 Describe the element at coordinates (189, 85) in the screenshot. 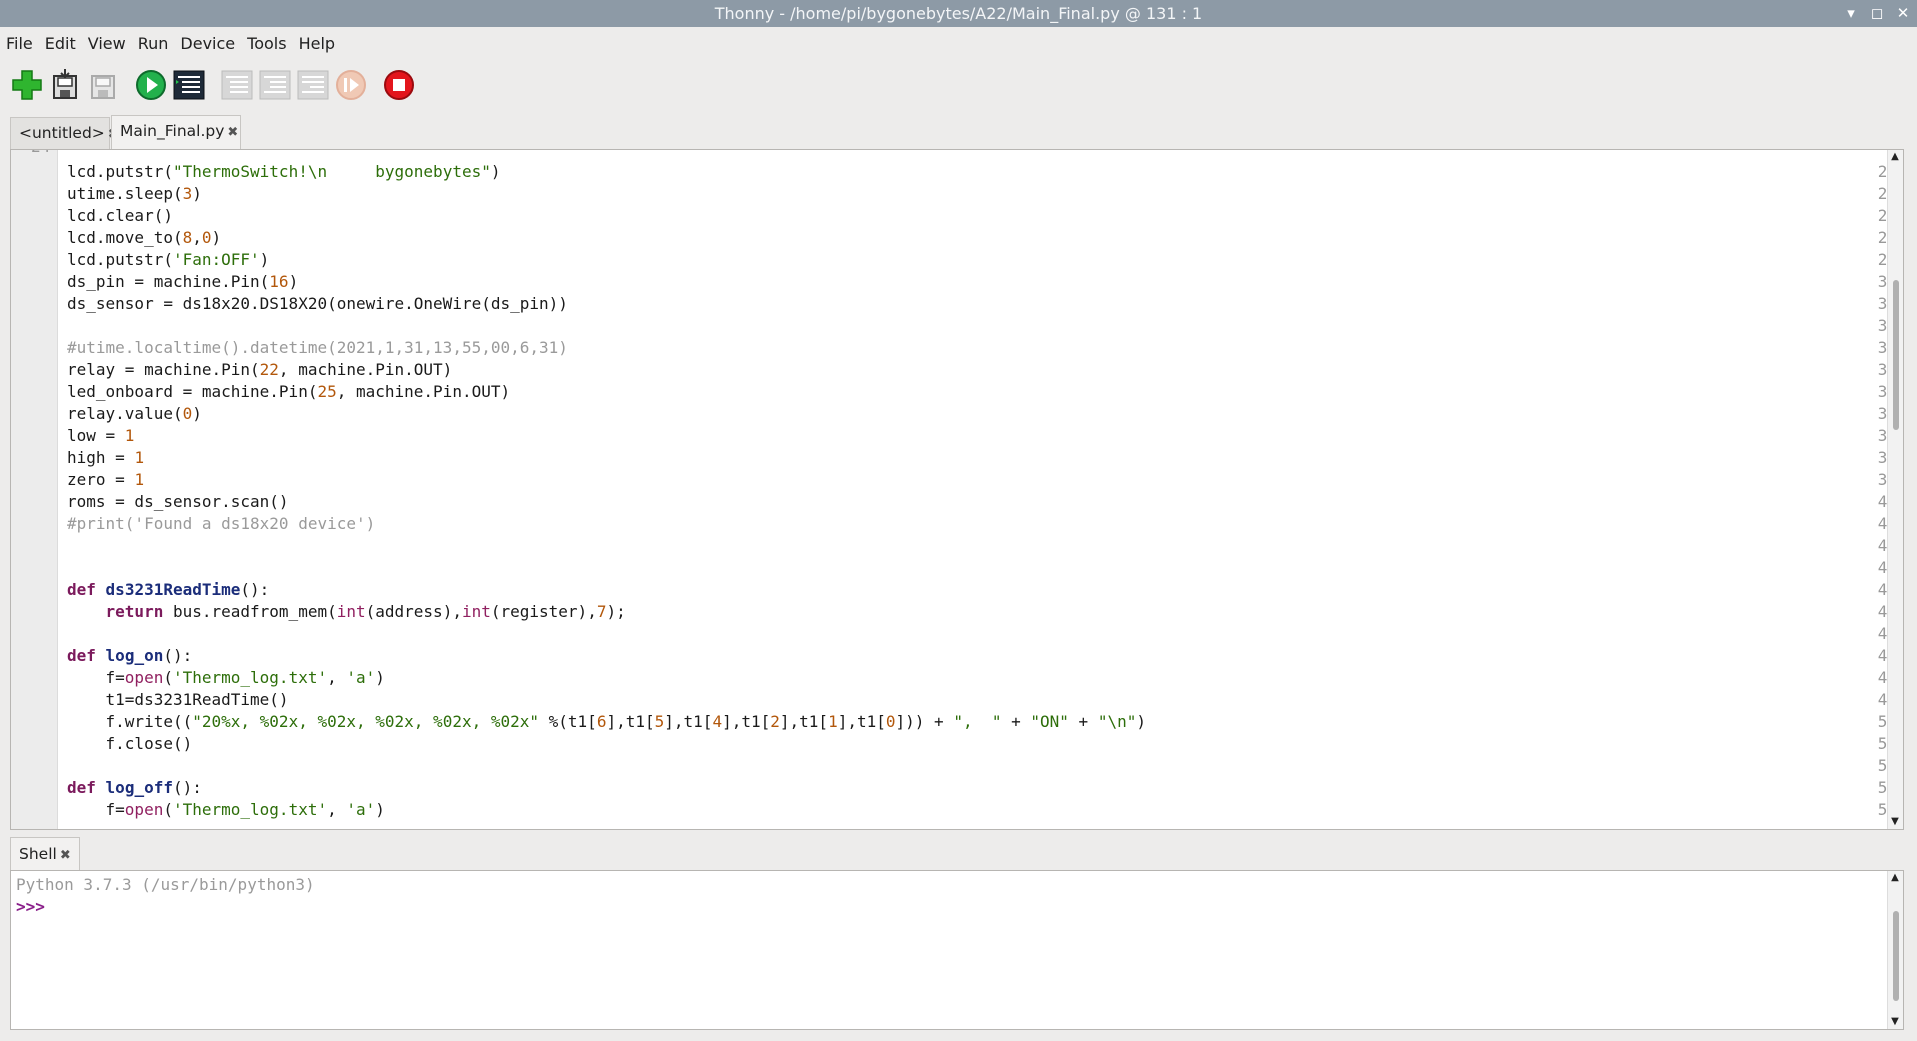

I see `debug-icon` at that location.